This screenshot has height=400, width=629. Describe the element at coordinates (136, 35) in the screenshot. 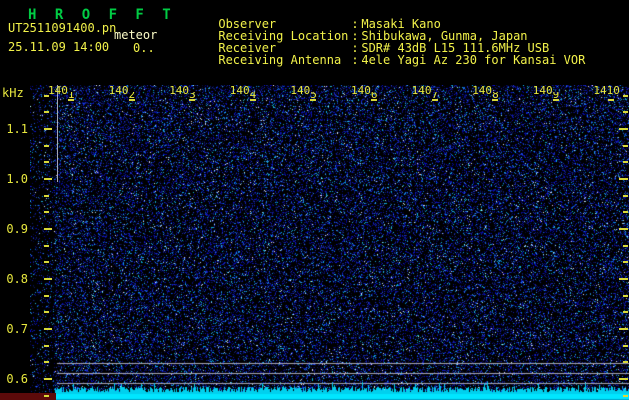

I see `meteor-label: meteor` at that location.